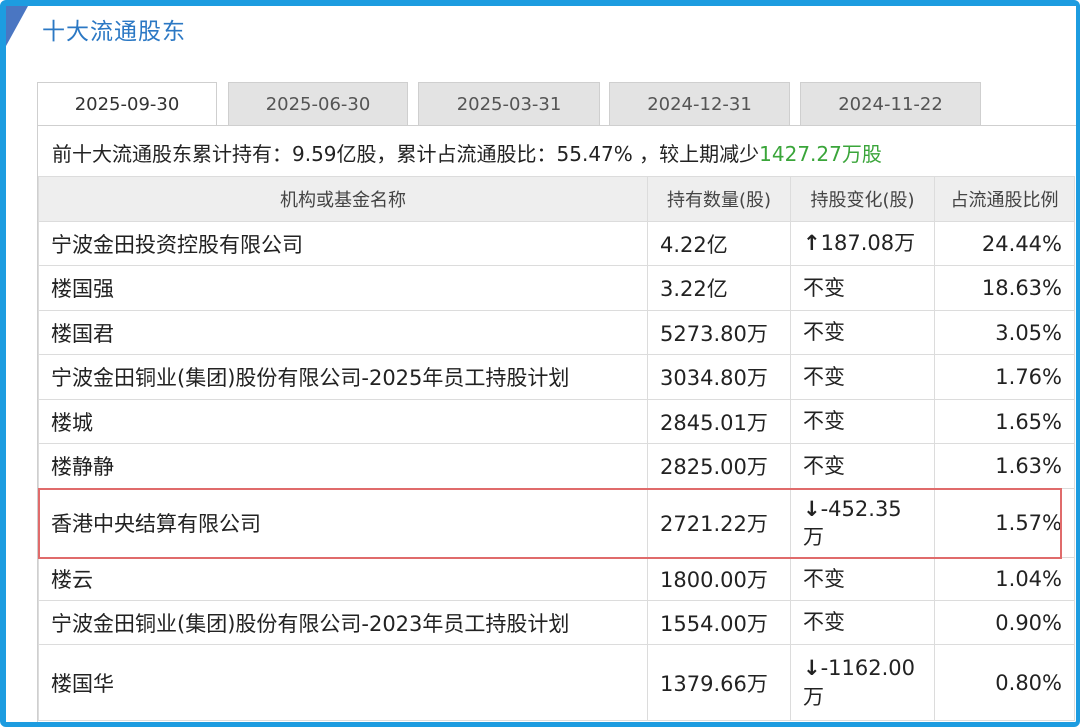  What do you see at coordinates (719, 682) in the screenshot?
I see `holder-shares: 1379.66万` at bounding box center [719, 682].